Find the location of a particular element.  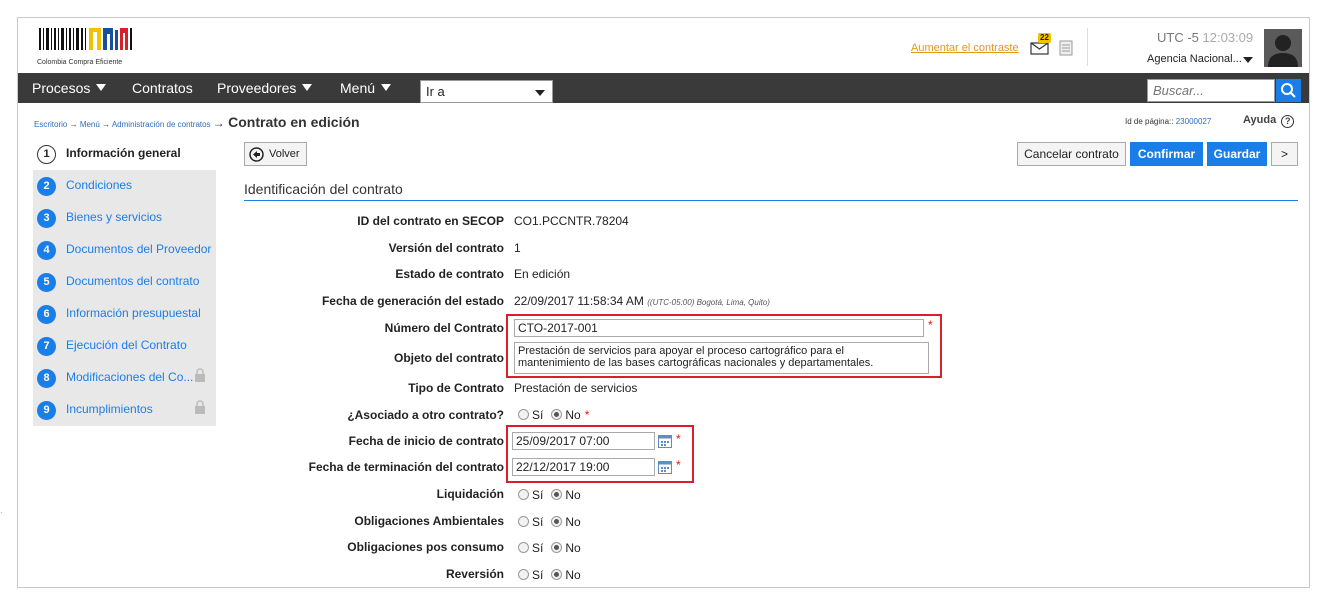

fecha-inicio-input: 25/09/2017 07:00 is located at coordinates (583, 441).